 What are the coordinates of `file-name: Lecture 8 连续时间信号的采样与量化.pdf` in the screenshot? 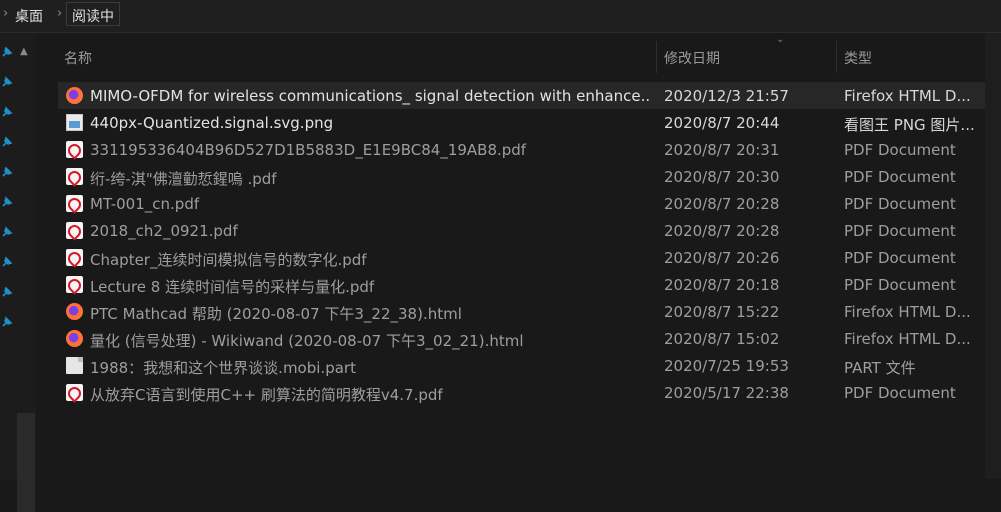 It's located at (232, 287).